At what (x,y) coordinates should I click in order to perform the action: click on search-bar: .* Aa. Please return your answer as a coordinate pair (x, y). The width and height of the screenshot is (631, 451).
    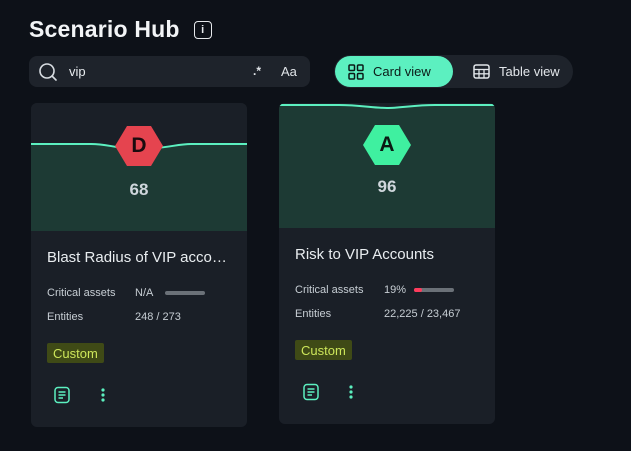
    Looking at the image, I should click on (169, 71).